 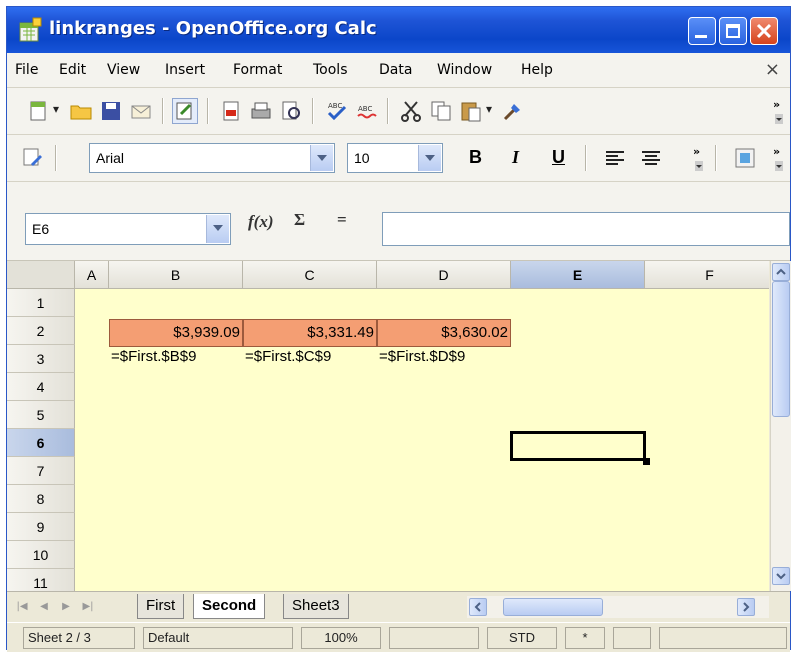 What do you see at coordinates (537, 70) in the screenshot?
I see `menu-help: Help` at bounding box center [537, 70].